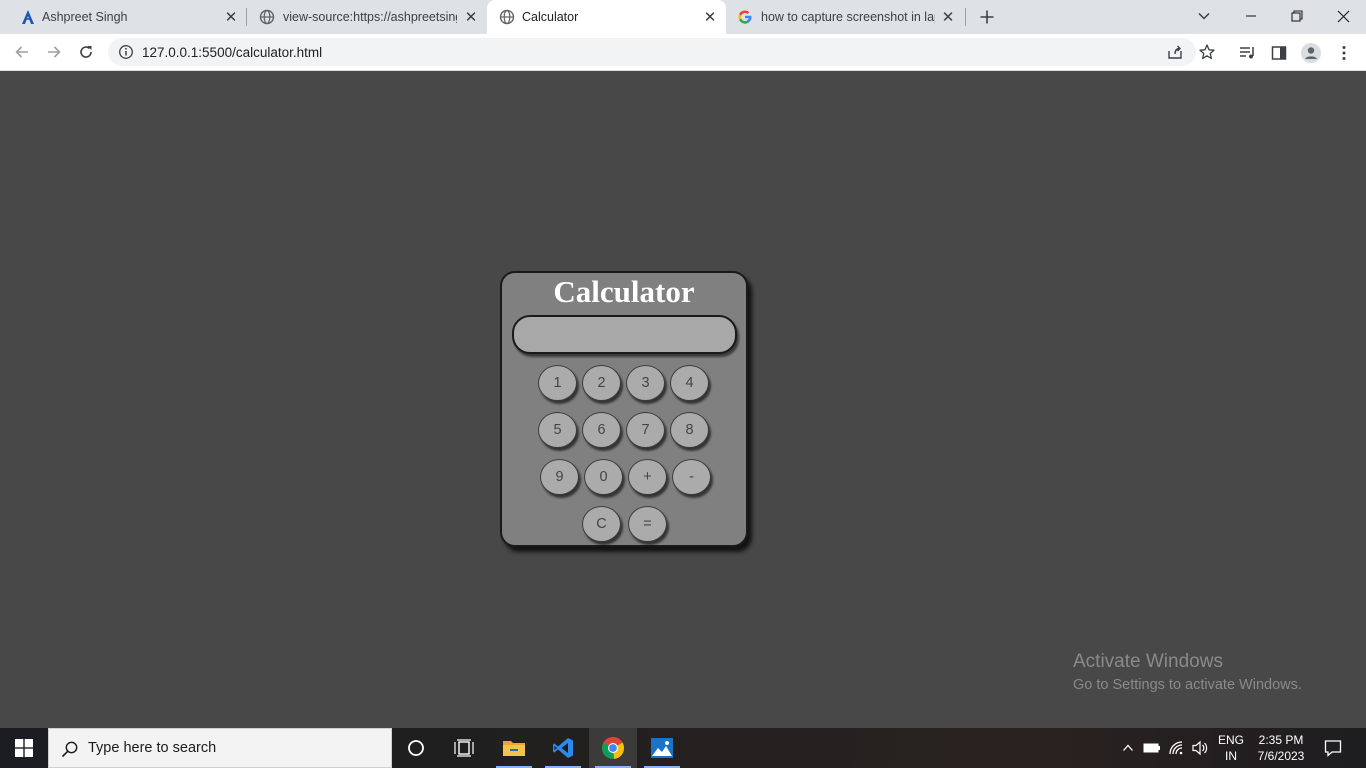 The width and height of the screenshot is (1366, 768). I want to click on clock-time: 2:35 PM, so click(1281, 740).